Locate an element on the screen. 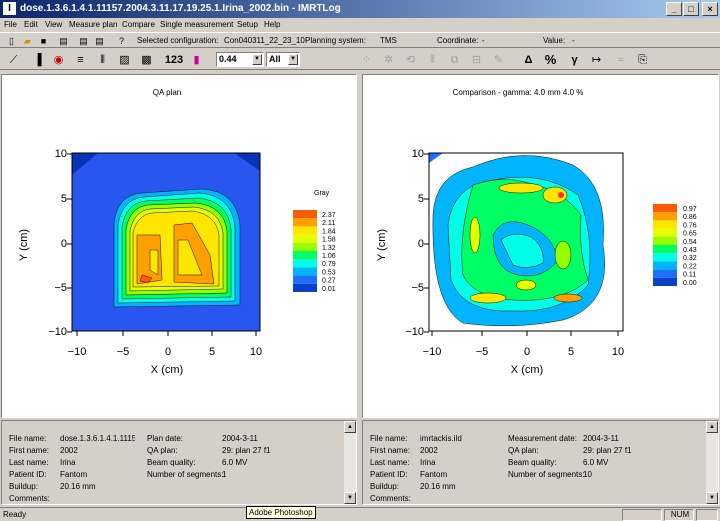 This screenshot has height=521, width=720. color-map-icon: ◉ is located at coordinates (58, 59).